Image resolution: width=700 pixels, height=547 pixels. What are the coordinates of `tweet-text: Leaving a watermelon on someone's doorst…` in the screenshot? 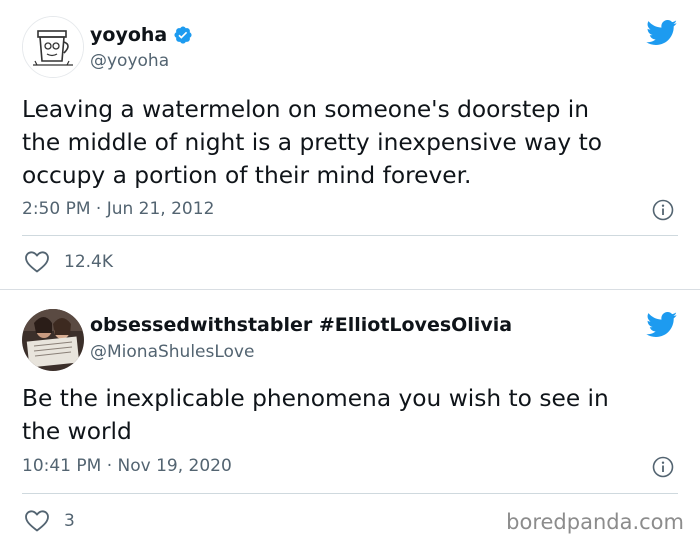 It's located at (312, 142).